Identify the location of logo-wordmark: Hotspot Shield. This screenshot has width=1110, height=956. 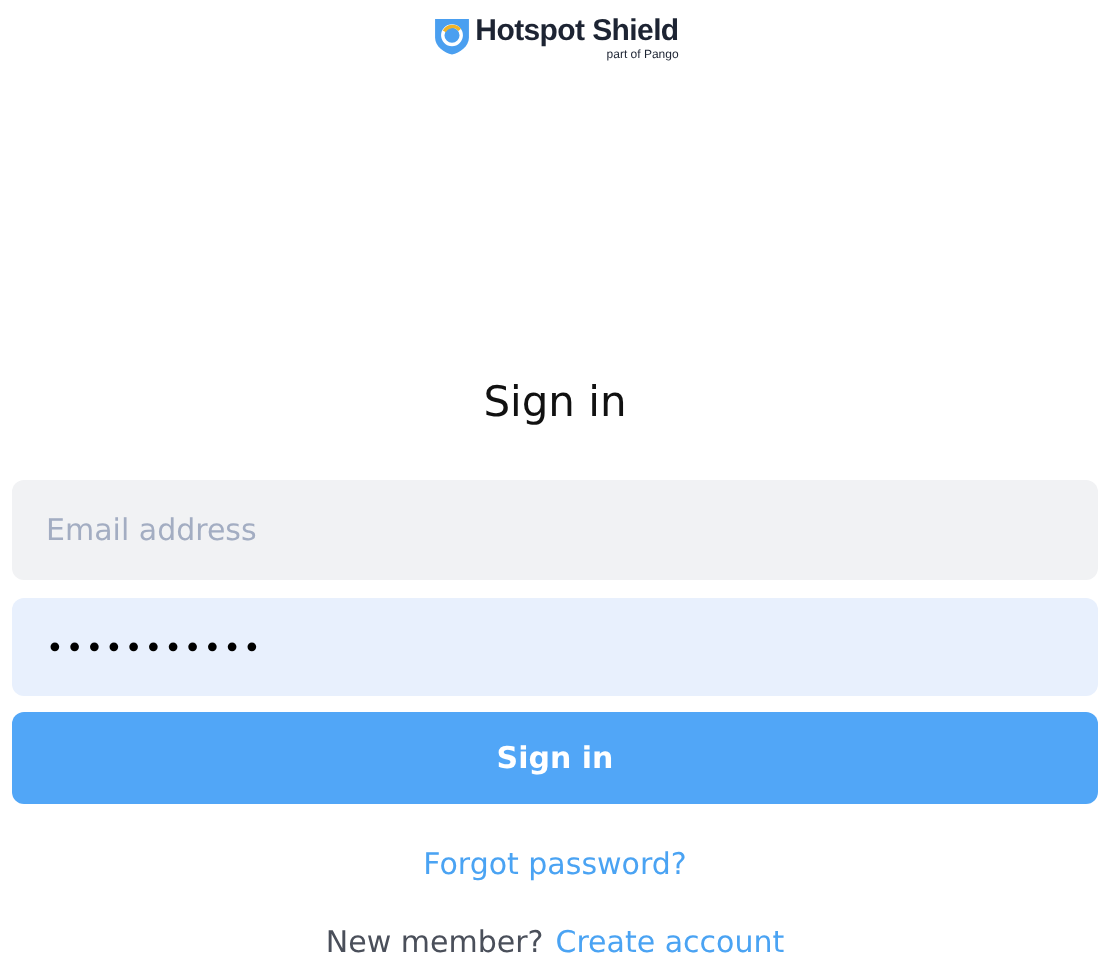
(577, 31).